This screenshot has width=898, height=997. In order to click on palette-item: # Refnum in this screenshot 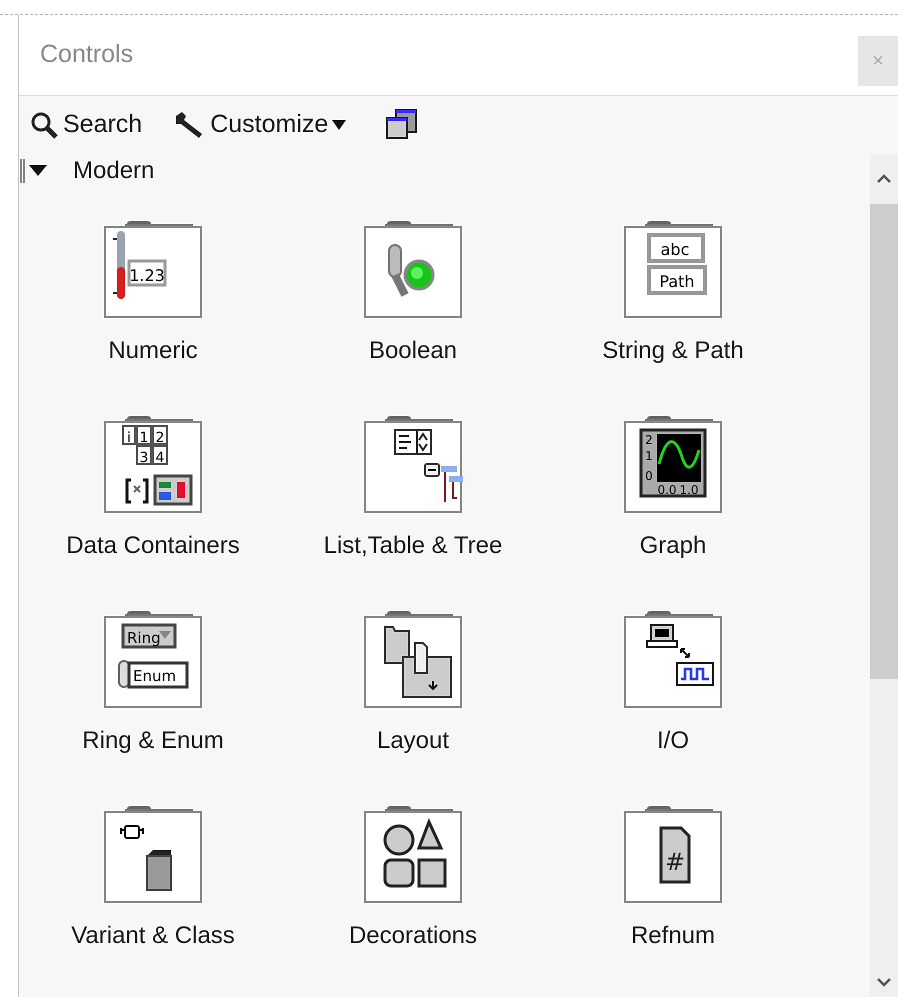, I will do `click(673, 879)`.